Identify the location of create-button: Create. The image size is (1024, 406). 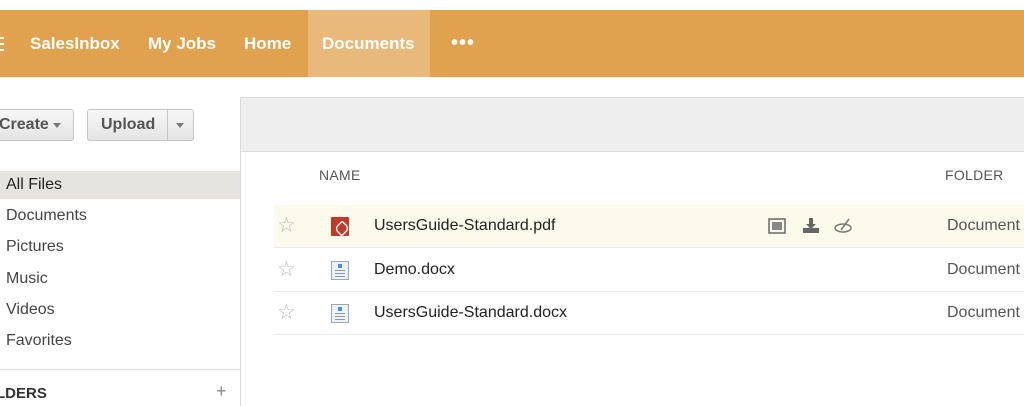
(37, 125).